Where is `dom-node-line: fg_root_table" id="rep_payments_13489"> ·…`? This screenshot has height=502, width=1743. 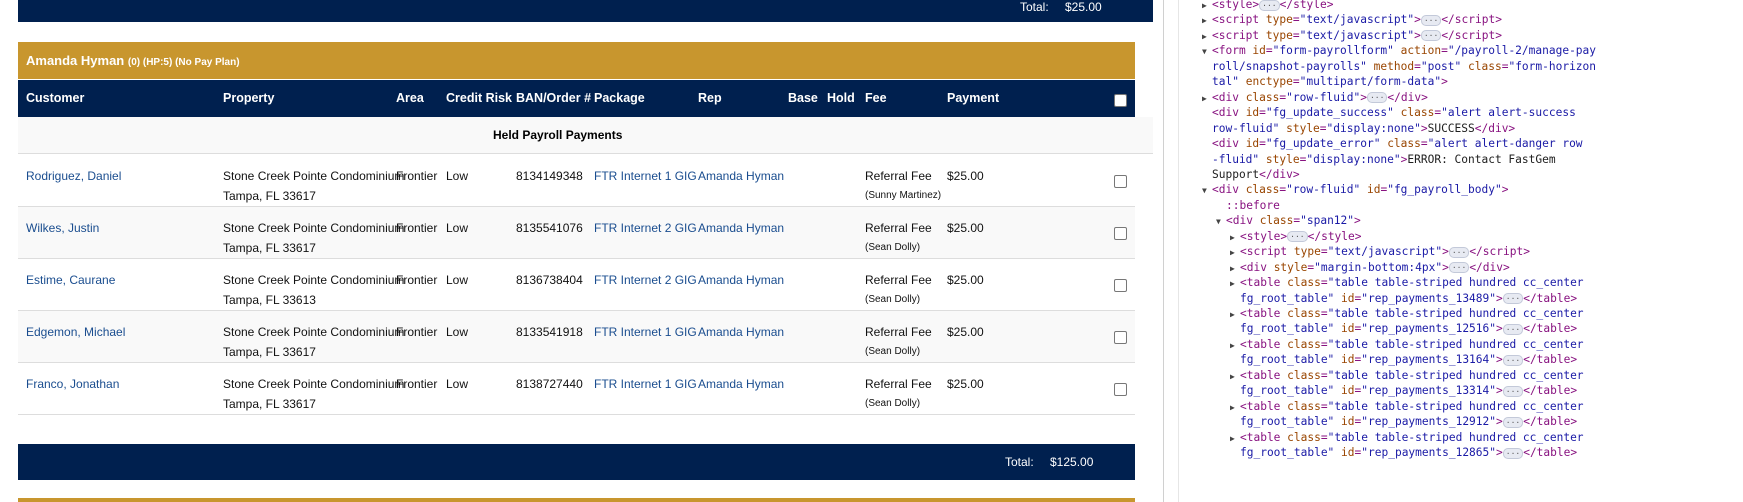
dom-node-line: fg_root_table" id="rep_payments_13489"> ·… is located at coordinates (1403, 298).